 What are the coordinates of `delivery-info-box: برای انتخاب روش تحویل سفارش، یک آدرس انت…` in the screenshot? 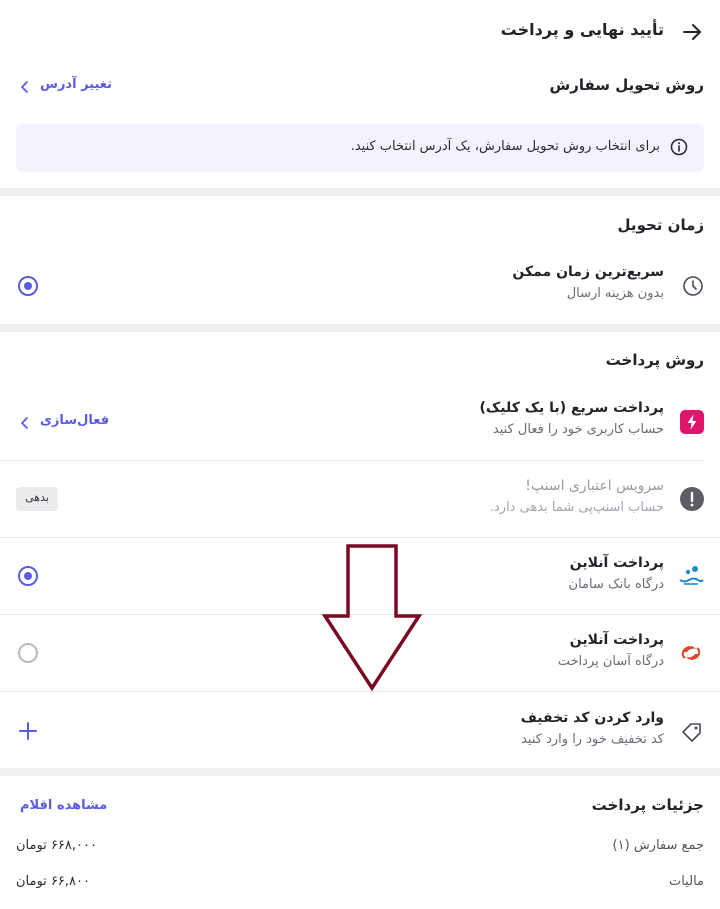 It's located at (360, 148).